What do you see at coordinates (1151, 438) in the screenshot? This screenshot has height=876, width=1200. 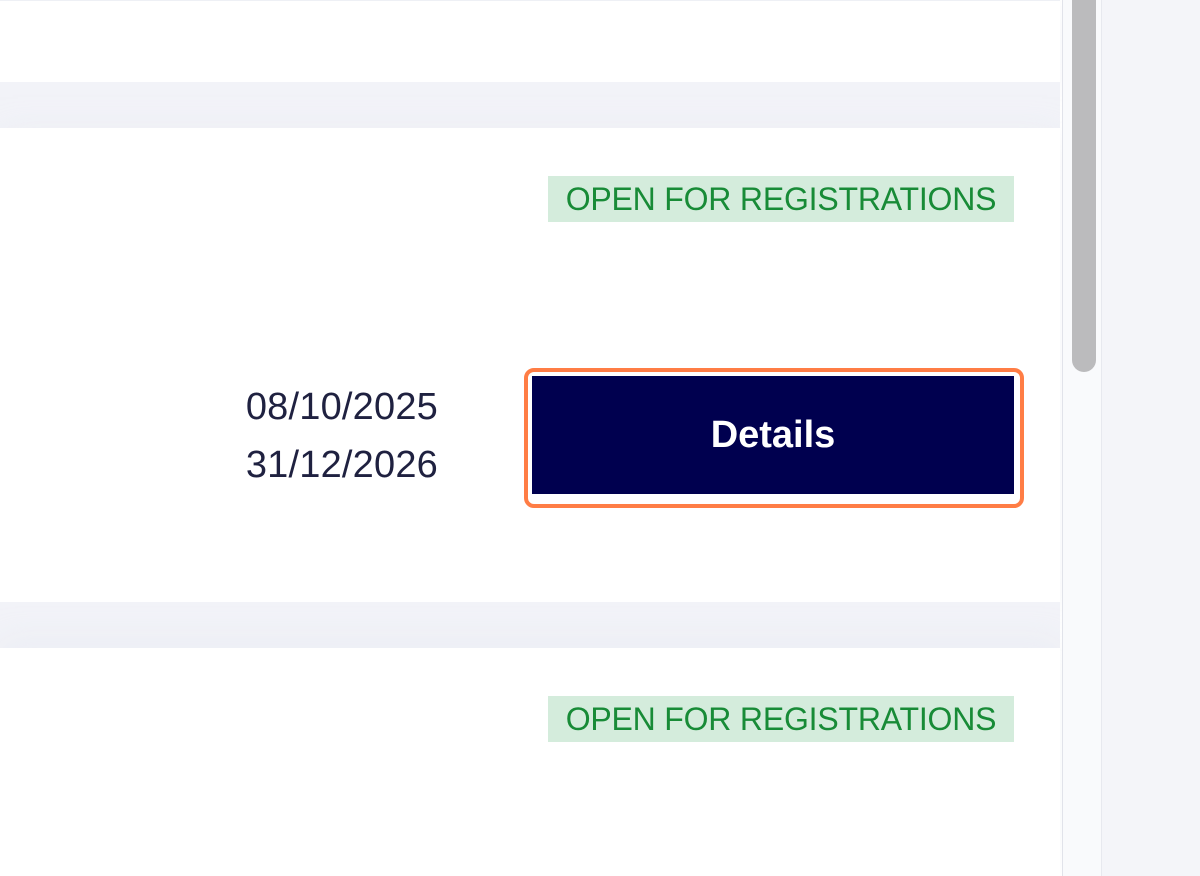 I see `page-background` at bounding box center [1151, 438].